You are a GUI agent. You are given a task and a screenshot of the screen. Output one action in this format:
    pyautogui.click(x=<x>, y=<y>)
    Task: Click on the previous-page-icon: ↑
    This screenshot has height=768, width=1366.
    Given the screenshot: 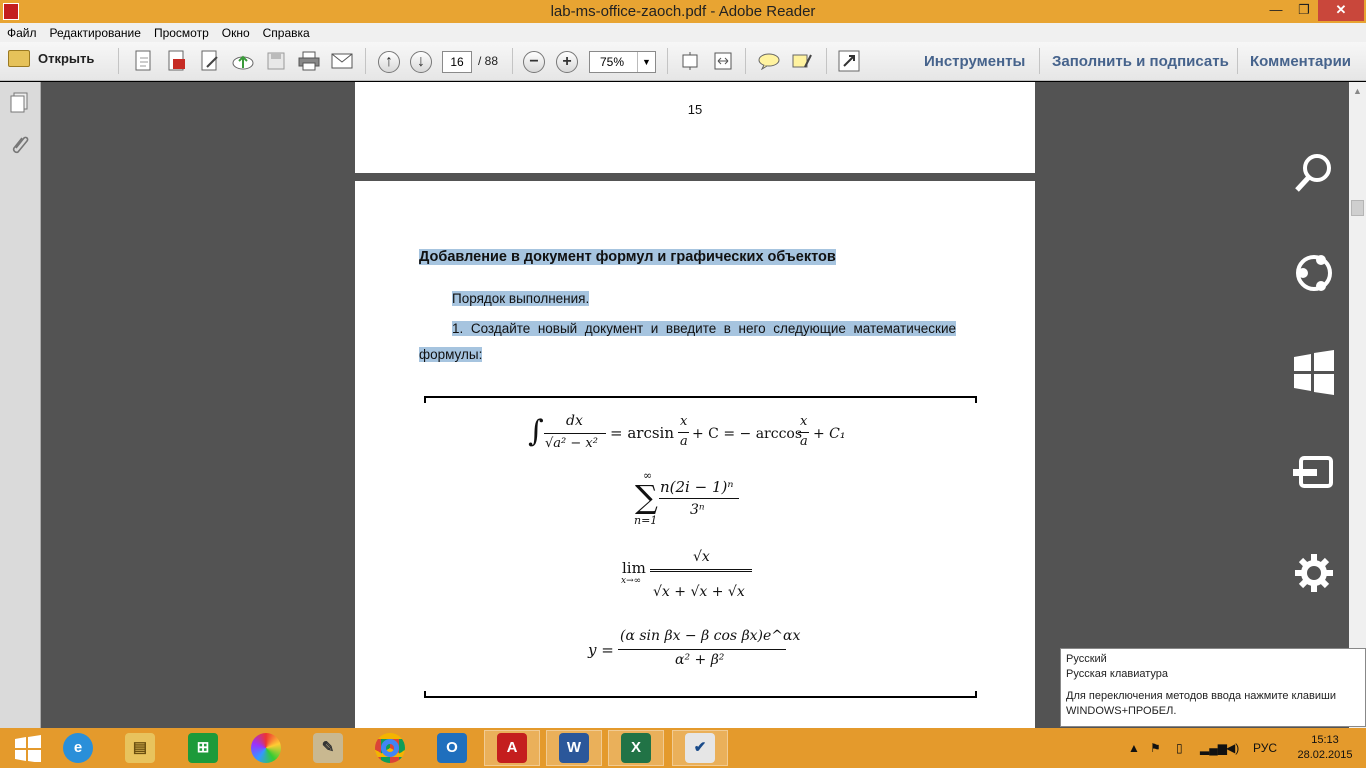 What is the action you would take?
    pyautogui.click(x=389, y=62)
    